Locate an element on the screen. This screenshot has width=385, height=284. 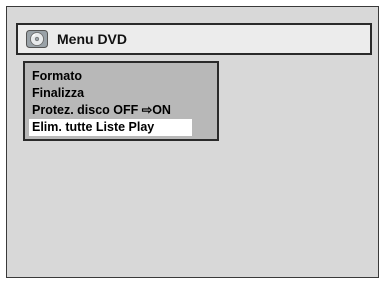
menu-item-delete-all-playlists: Elim. tutte Liste Play is located at coordinates (110, 127).